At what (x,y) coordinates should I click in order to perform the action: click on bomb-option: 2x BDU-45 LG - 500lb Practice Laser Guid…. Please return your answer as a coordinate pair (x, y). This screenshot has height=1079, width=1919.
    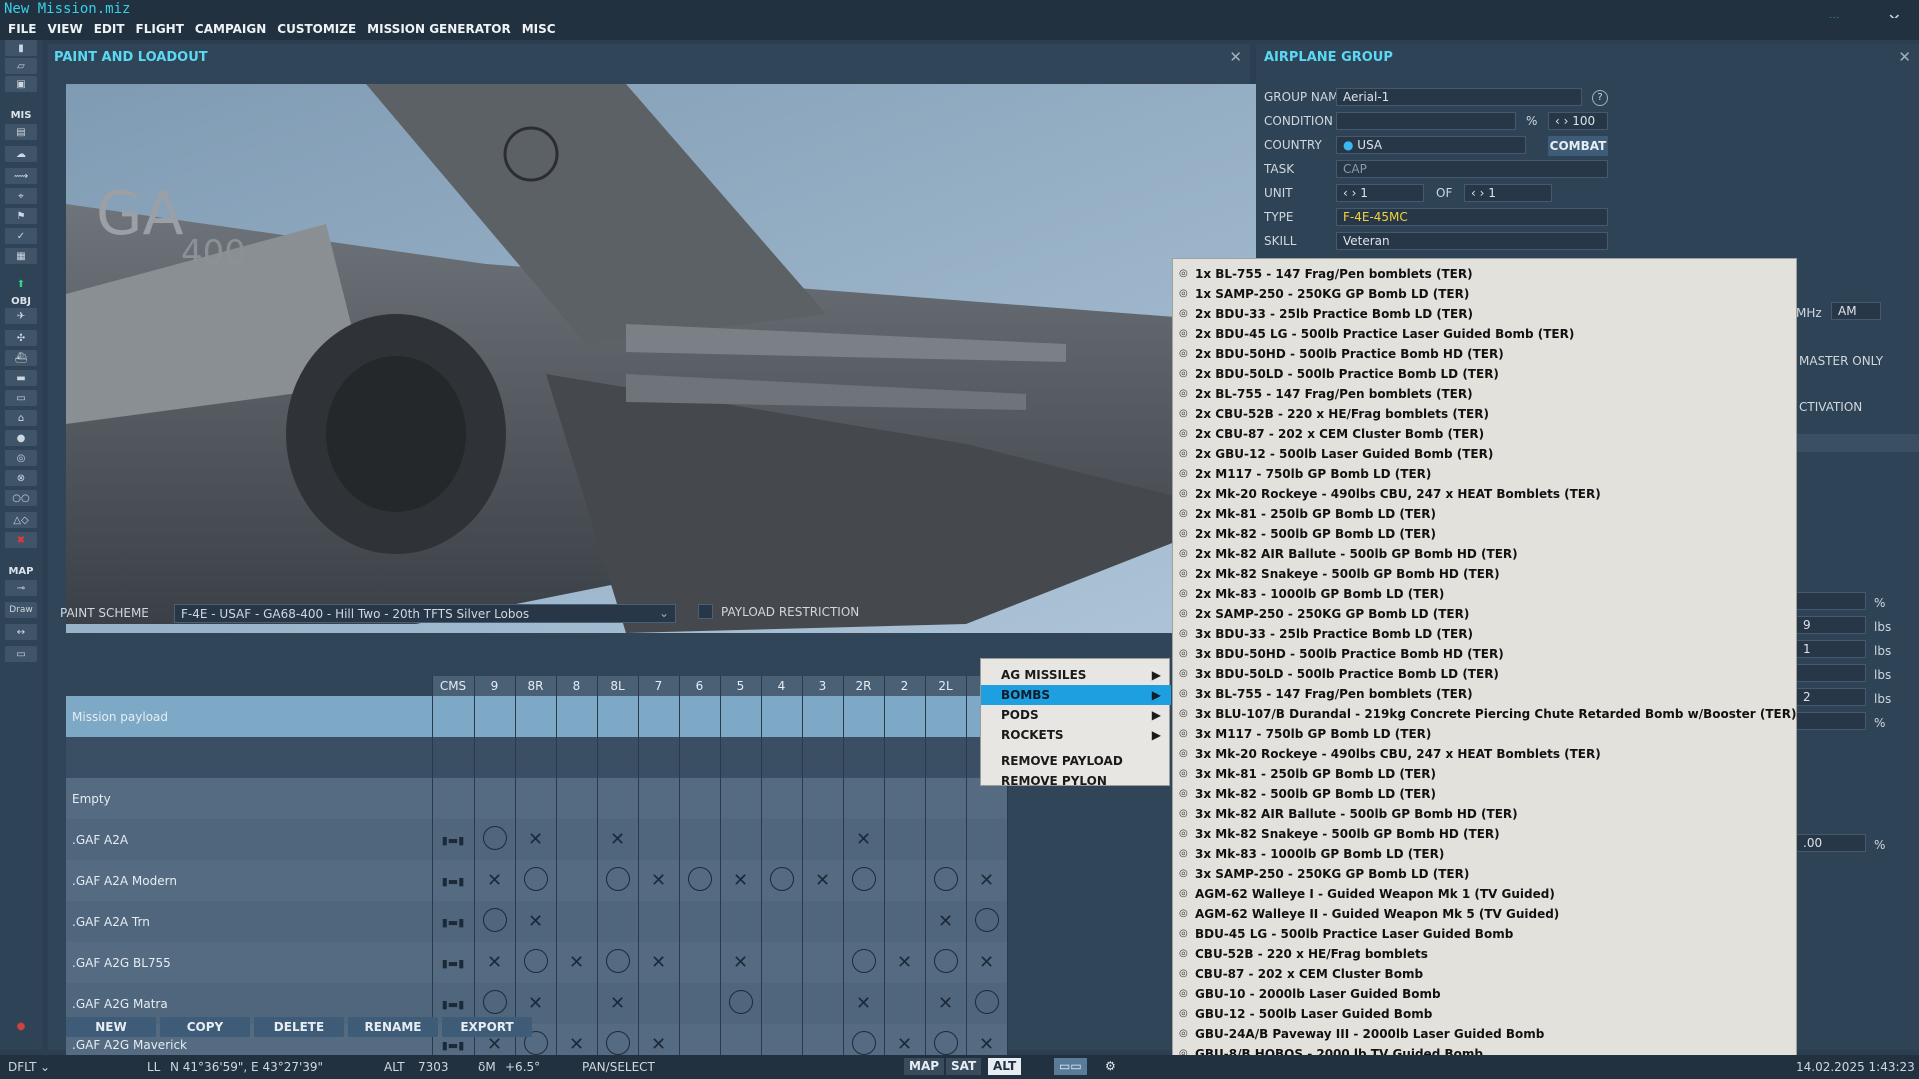
    Looking at the image, I should click on (1384, 334).